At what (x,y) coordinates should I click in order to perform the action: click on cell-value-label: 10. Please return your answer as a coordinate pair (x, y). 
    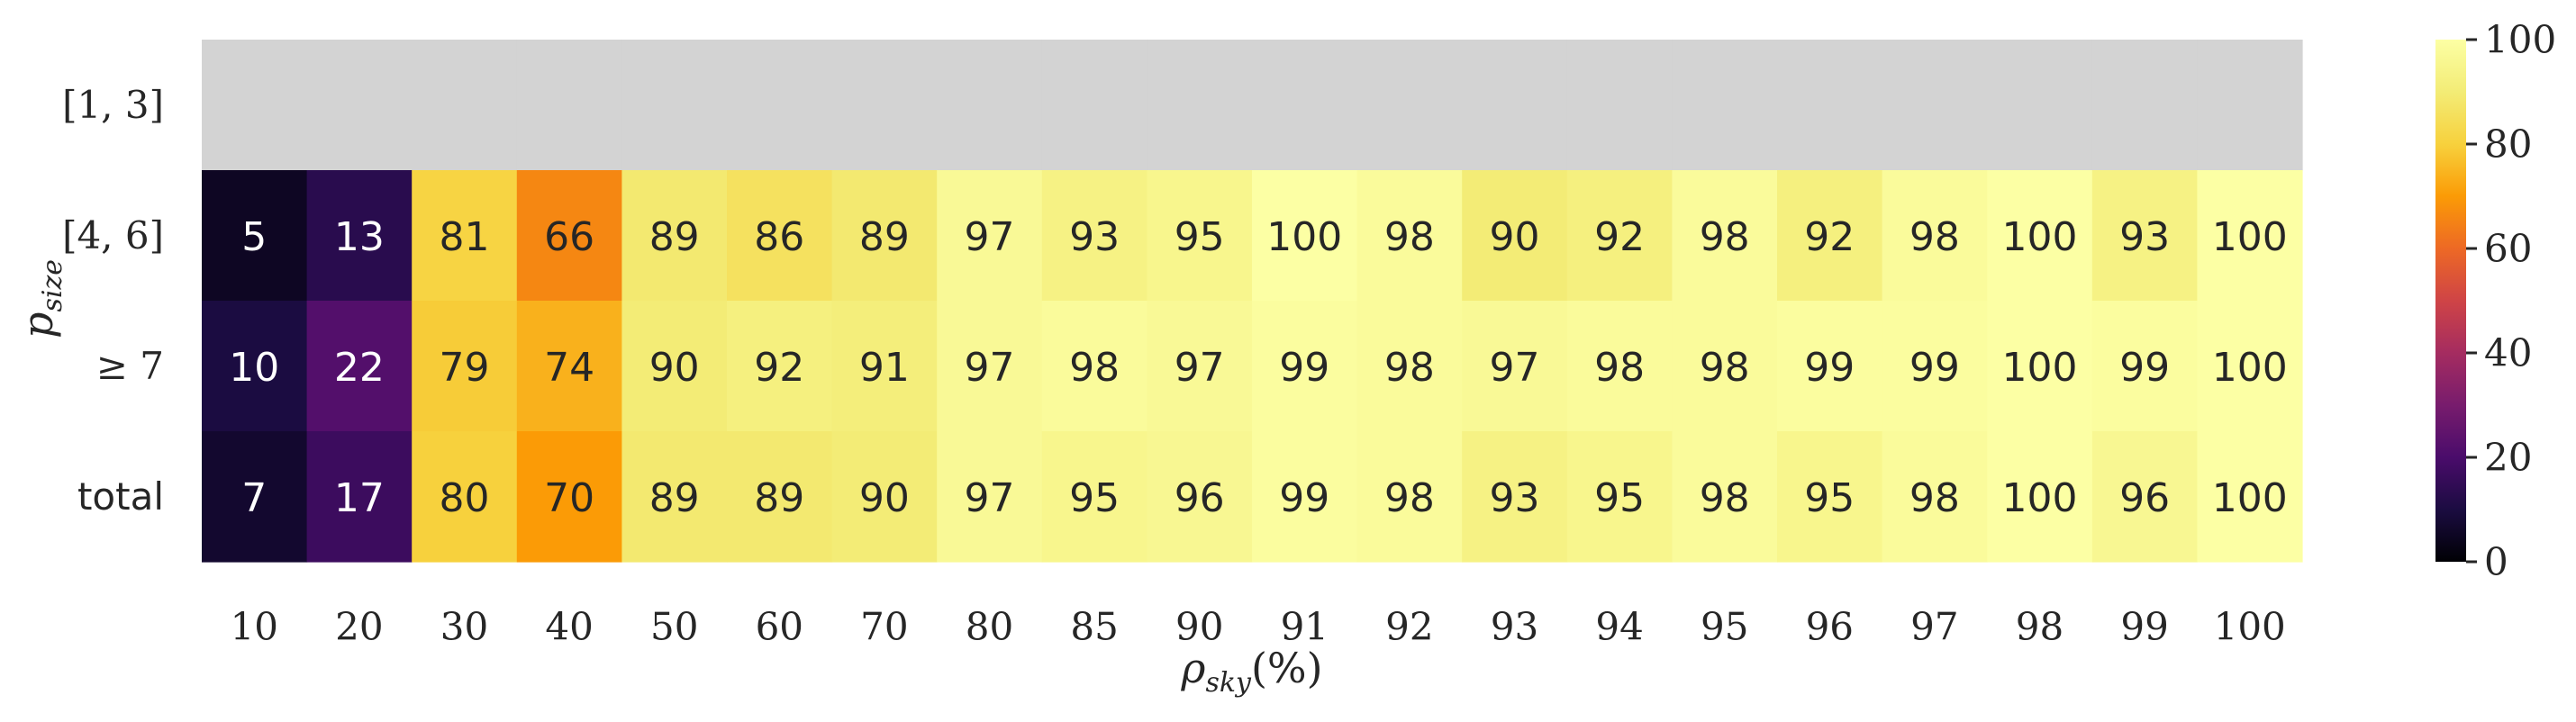
    Looking at the image, I should click on (254, 368).